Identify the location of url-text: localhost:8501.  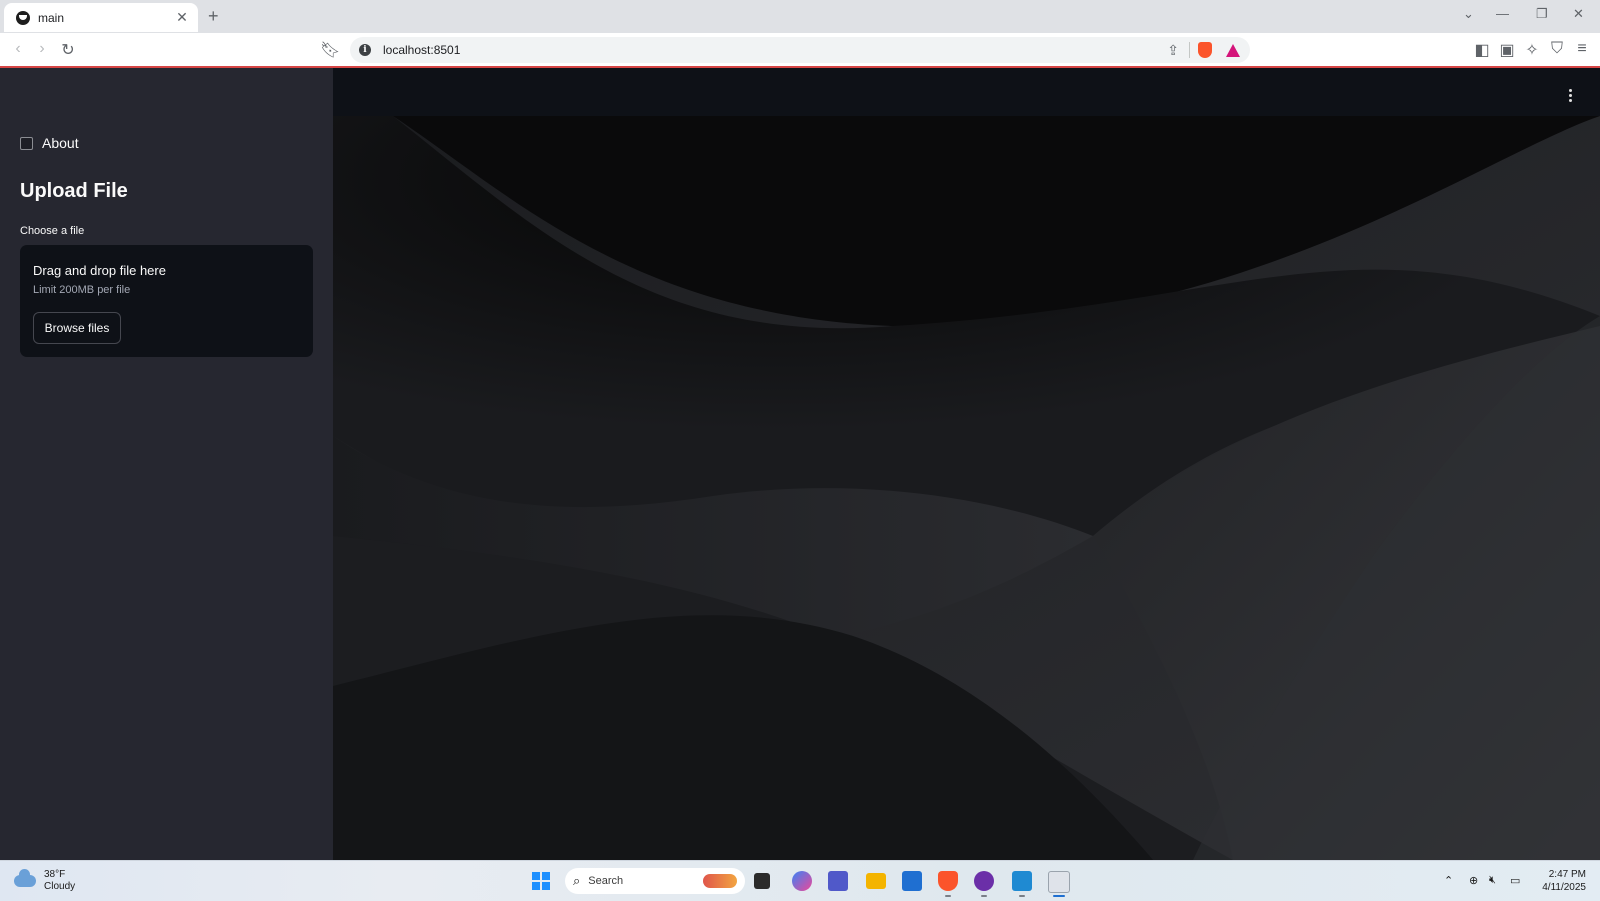
(775, 50).